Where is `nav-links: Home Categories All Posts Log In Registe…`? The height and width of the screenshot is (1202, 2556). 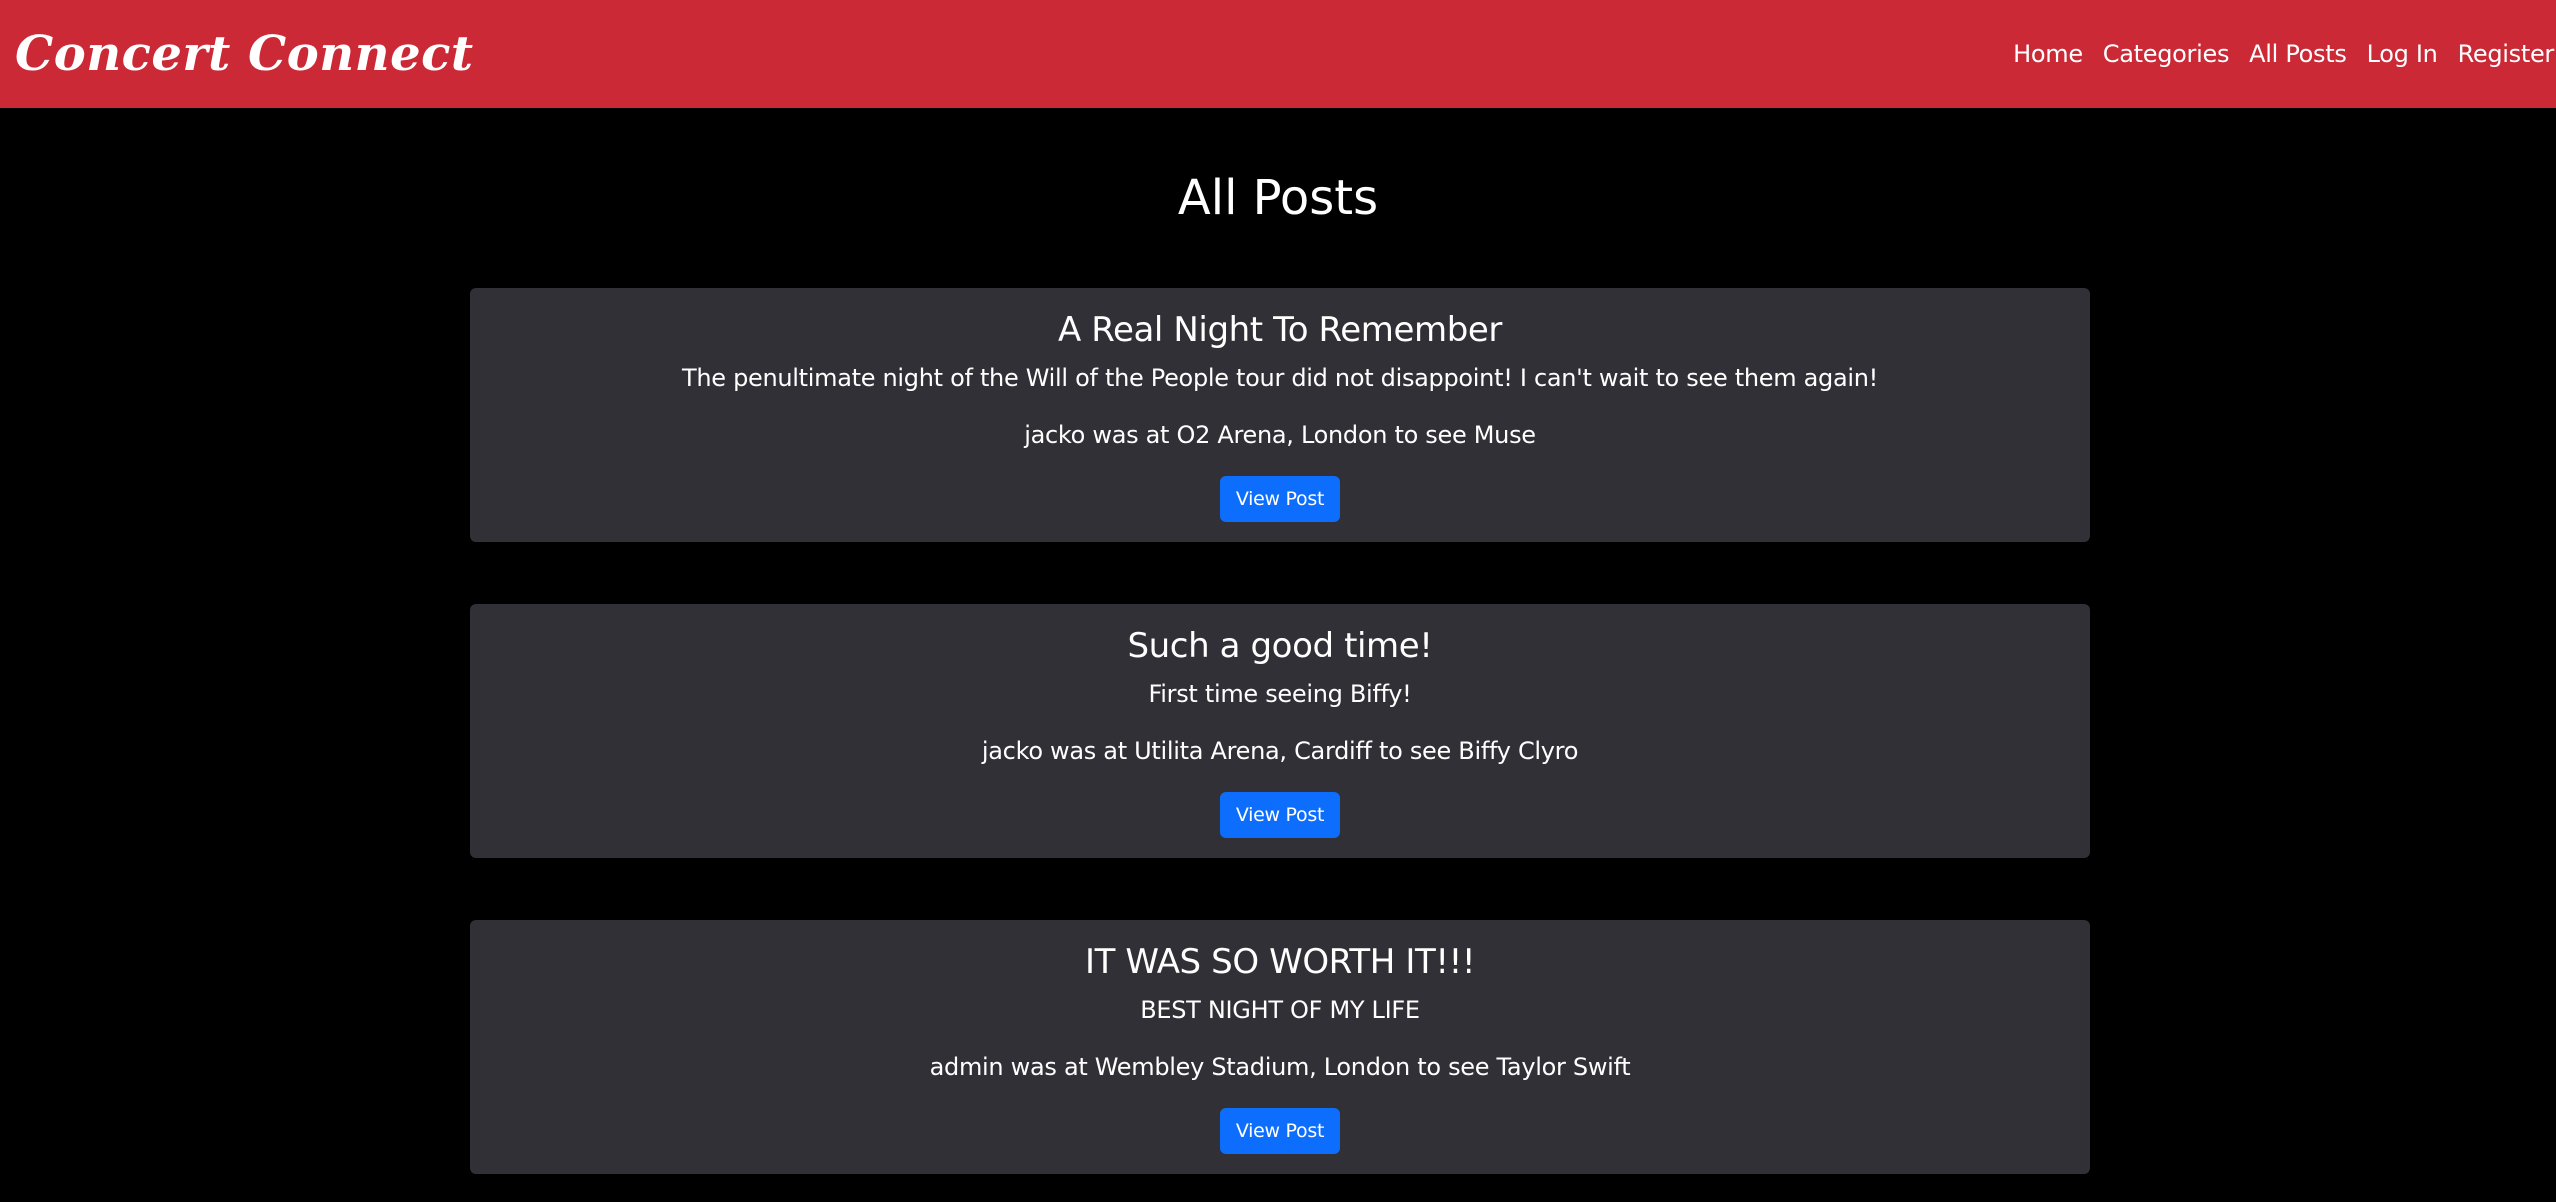 nav-links: Home Categories All Posts Log In Registe… is located at coordinates (2283, 54).